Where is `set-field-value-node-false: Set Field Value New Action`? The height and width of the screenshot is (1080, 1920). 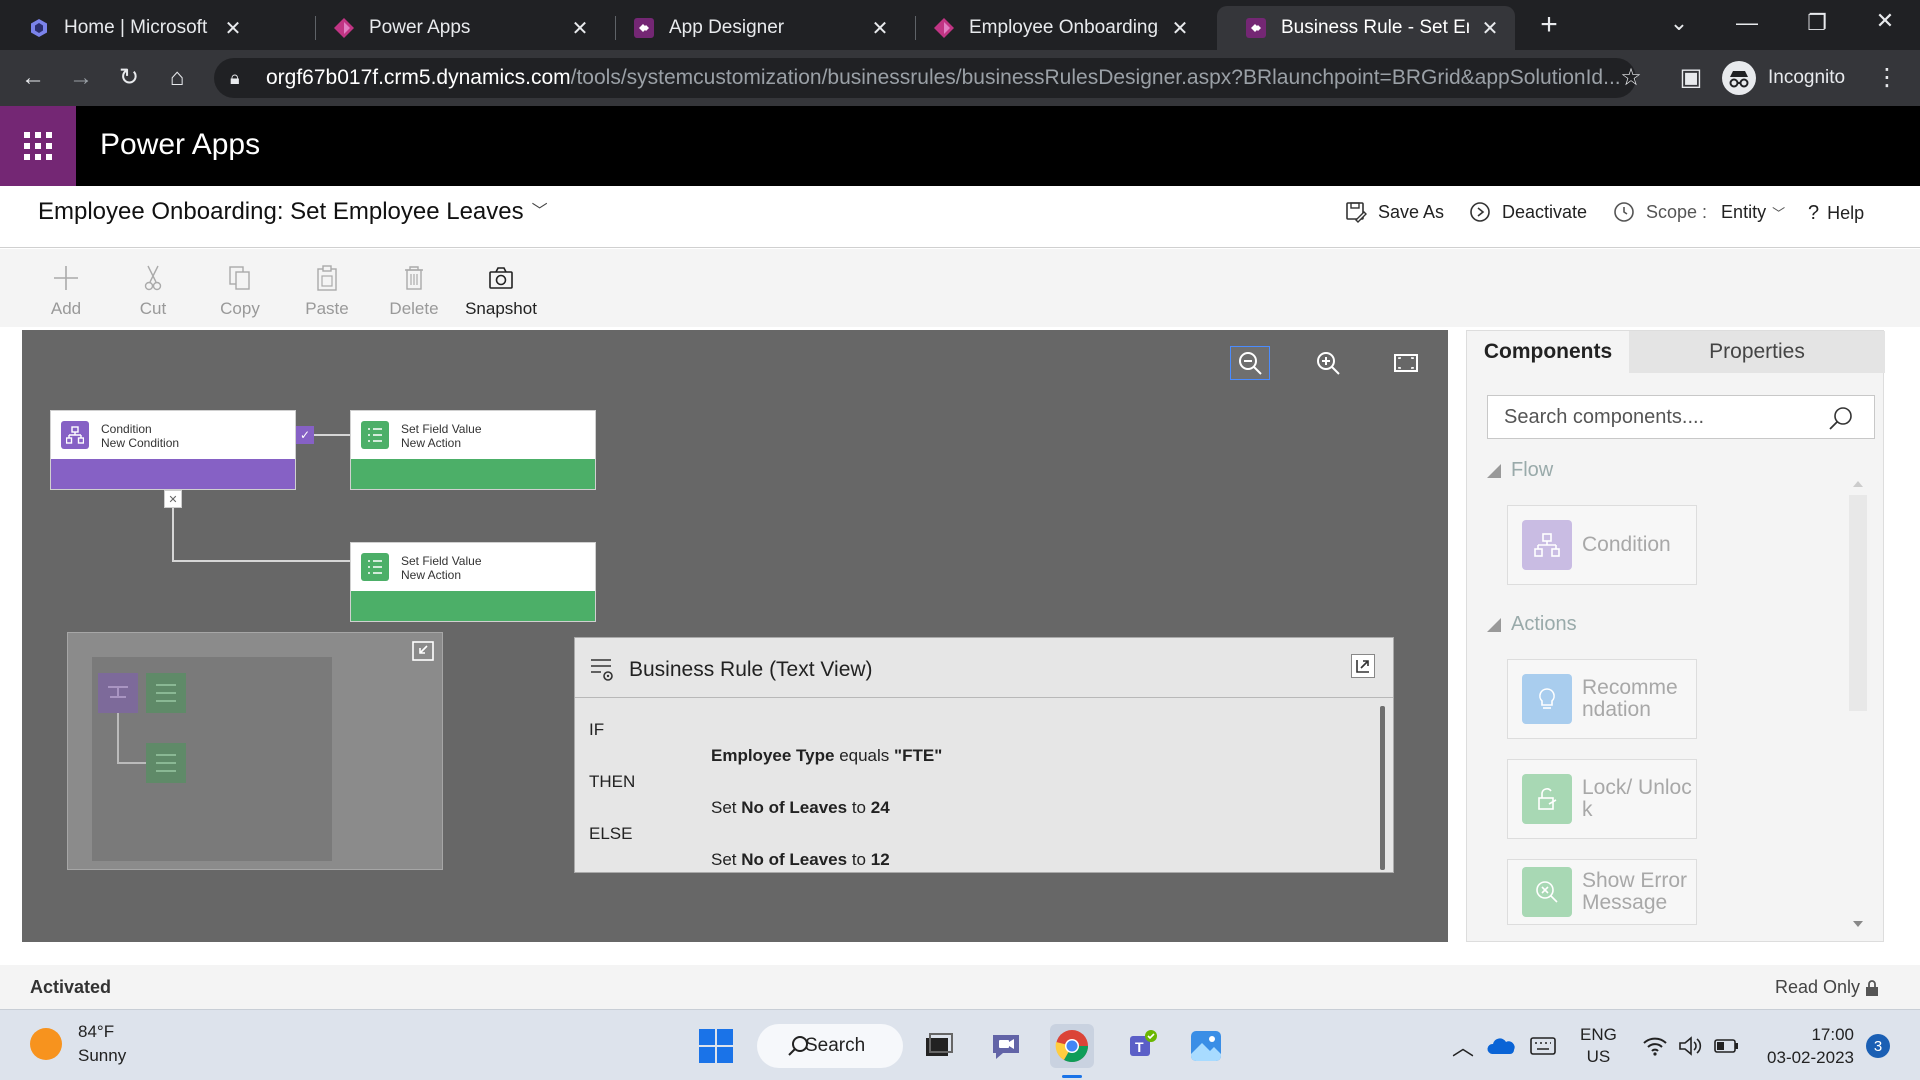
set-field-value-node-false: Set Field Value New Action is located at coordinates (473, 582).